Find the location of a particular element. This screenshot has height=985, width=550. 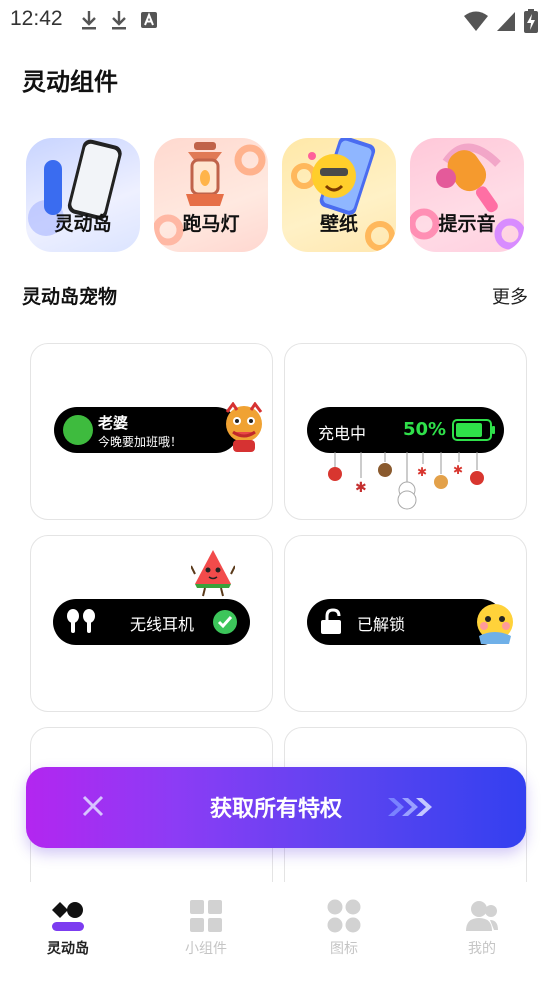

charging-status: 充电中 is located at coordinates (342, 433).